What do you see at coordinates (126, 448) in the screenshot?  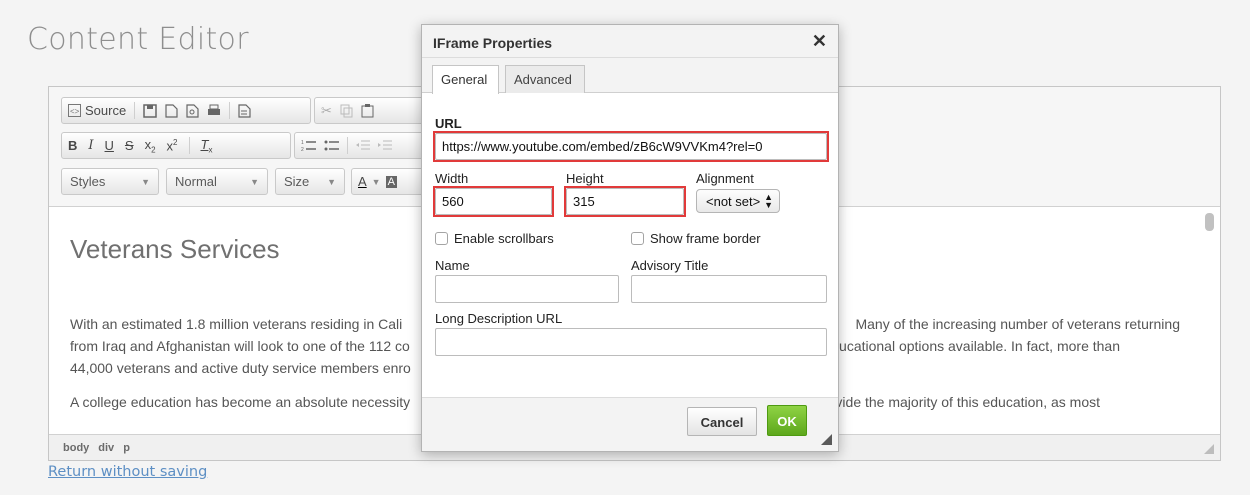 I see `path-item-p: p` at bounding box center [126, 448].